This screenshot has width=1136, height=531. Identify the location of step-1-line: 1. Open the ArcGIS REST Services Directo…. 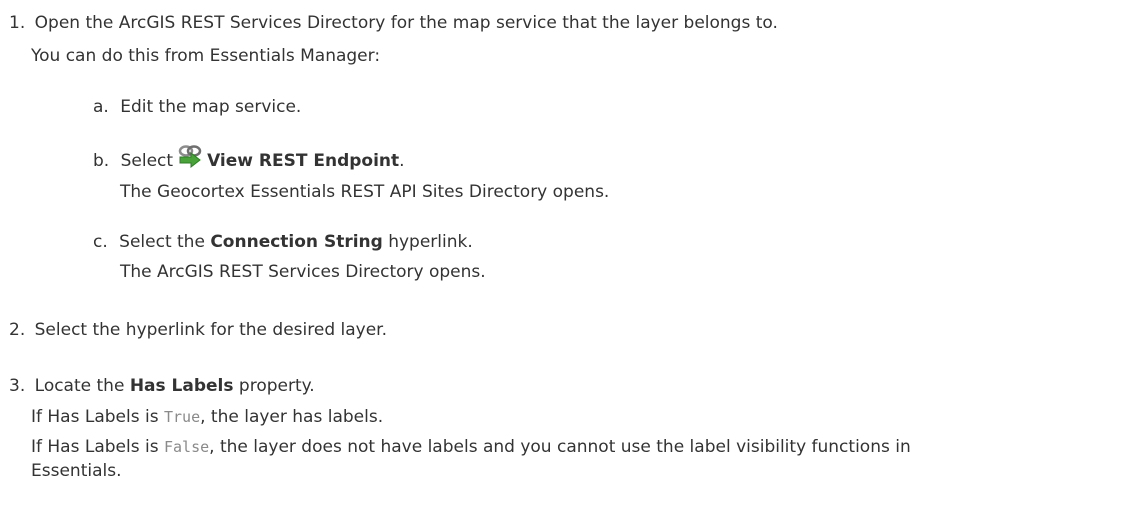
(393, 23).